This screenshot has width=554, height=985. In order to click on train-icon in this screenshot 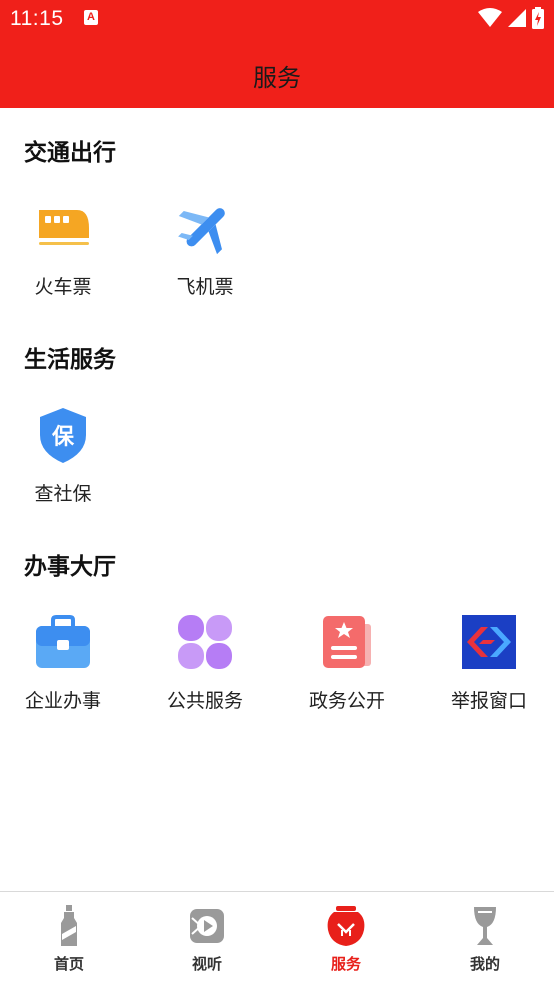, I will do `click(64, 227)`.